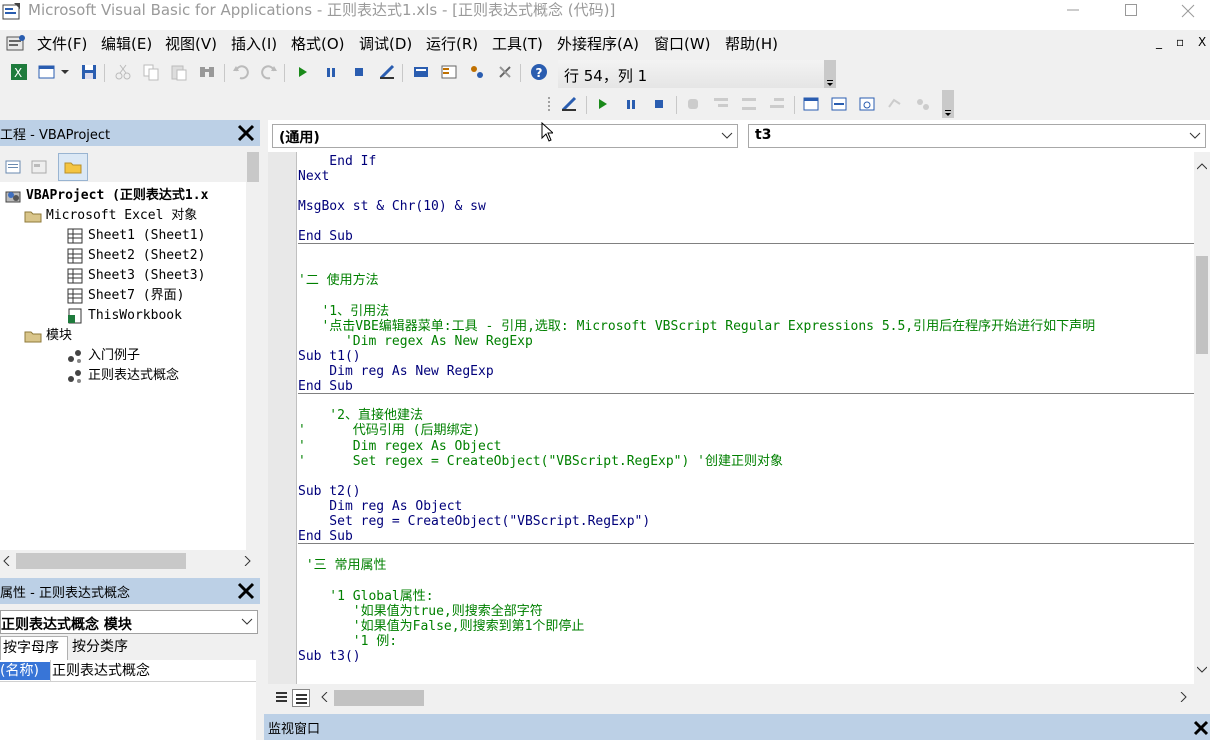 This screenshot has width=1210, height=740. What do you see at coordinates (737, 727) in the screenshot?
I see `watch-window-title-bar: 监视窗口` at bounding box center [737, 727].